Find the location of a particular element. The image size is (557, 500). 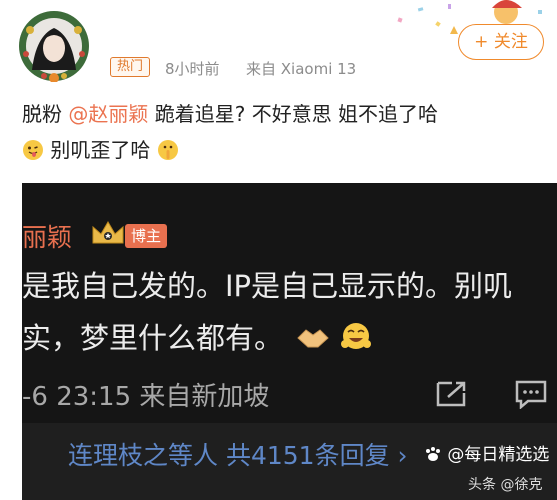

screenshot-comment-meta: -6 23:15 来自新加坡 is located at coordinates (146, 397).